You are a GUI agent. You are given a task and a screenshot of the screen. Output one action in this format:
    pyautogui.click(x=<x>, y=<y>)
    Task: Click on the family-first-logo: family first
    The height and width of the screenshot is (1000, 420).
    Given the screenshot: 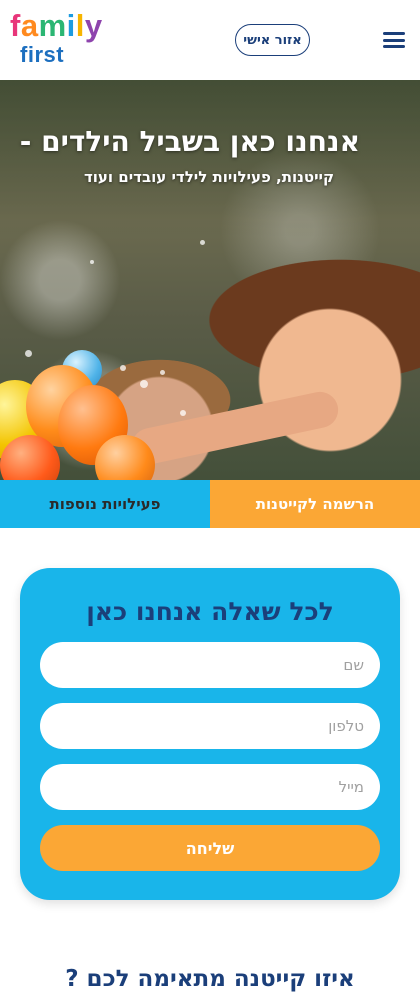 What is the action you would take?
    pyautogui.click(x=65, y=38)
    